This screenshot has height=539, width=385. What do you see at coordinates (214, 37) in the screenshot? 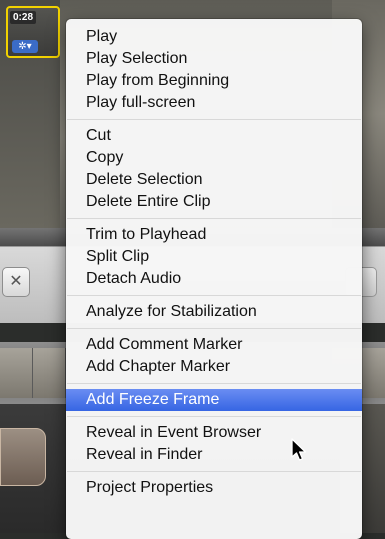
I see `menu-item-play: Play` at bounding box center [214, 37].